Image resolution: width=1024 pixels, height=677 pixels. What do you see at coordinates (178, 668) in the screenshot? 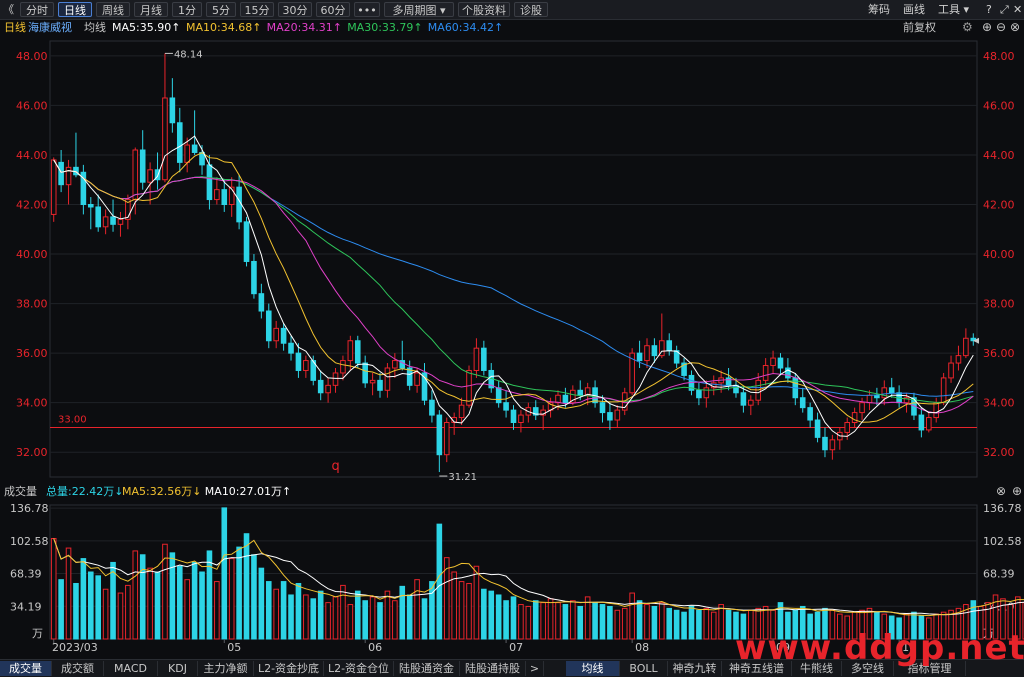
I see `indicator-tab-3: KDJ` at bounding box center [178, 668].